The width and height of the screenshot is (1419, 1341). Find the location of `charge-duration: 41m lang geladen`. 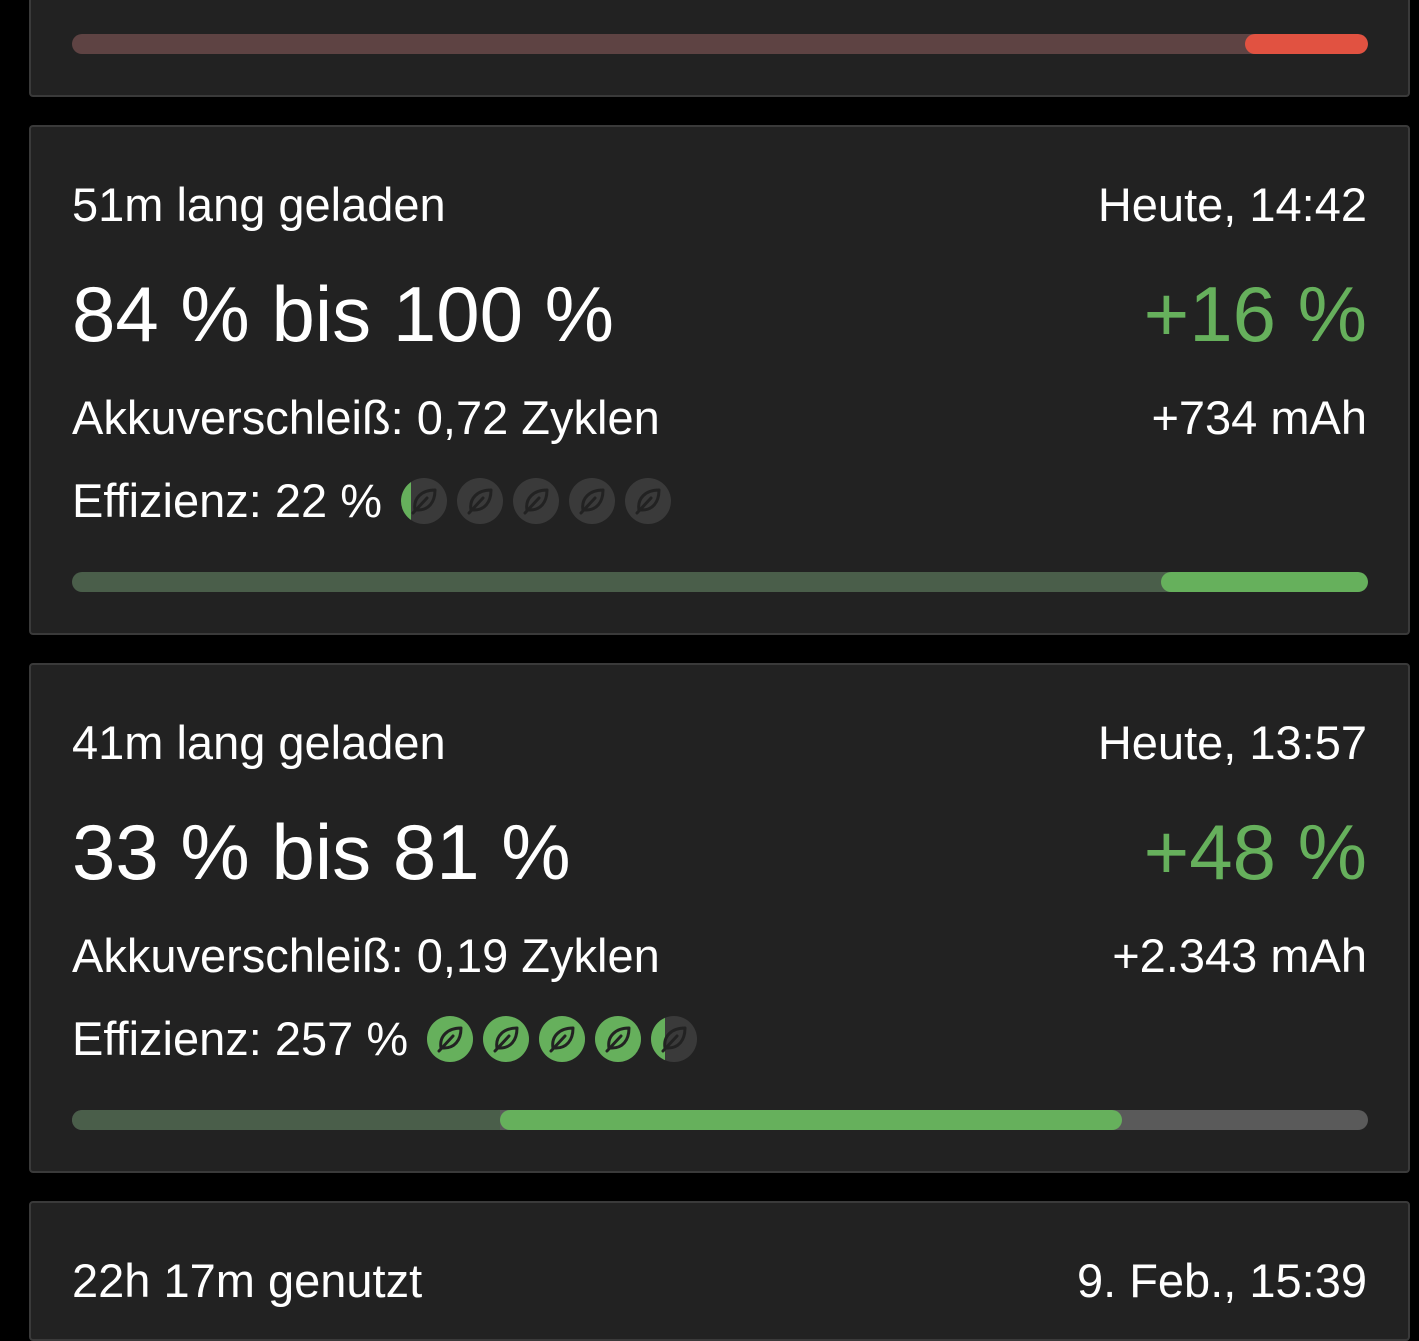

charge-duration: 41m lang geladen is located at coordinates (259, 742).